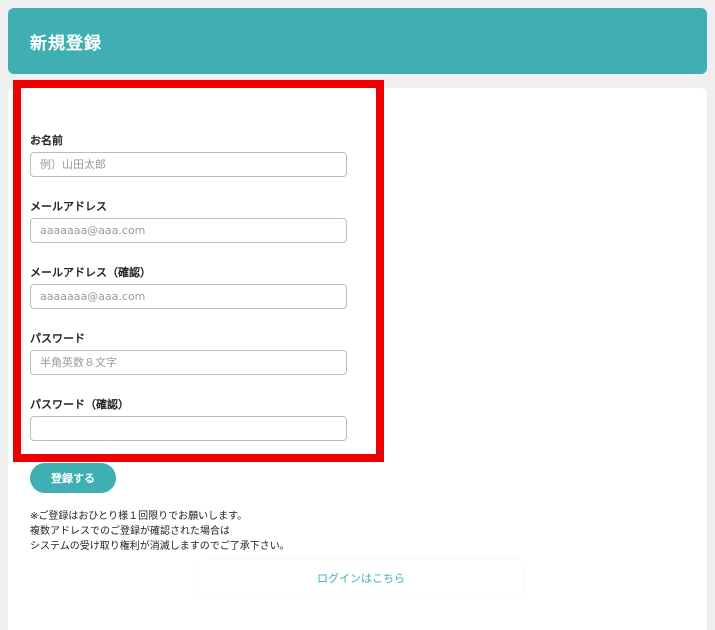  Describe the element at coordinates (90, 272) in the screenshot. I see `email-confirm-label: メールアドレス（確認）` at that location.